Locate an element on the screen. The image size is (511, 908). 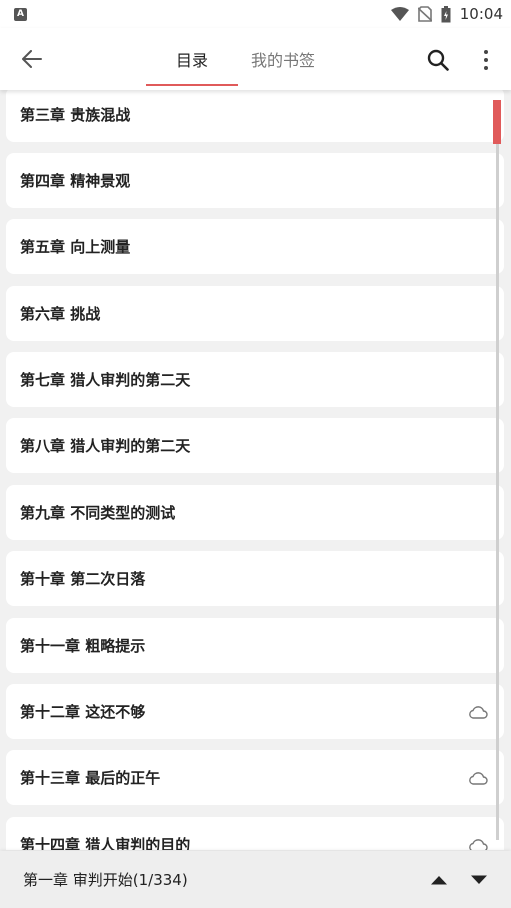
chapter-row: 第三章 贵族混战 is located at coordinates (255, 116).